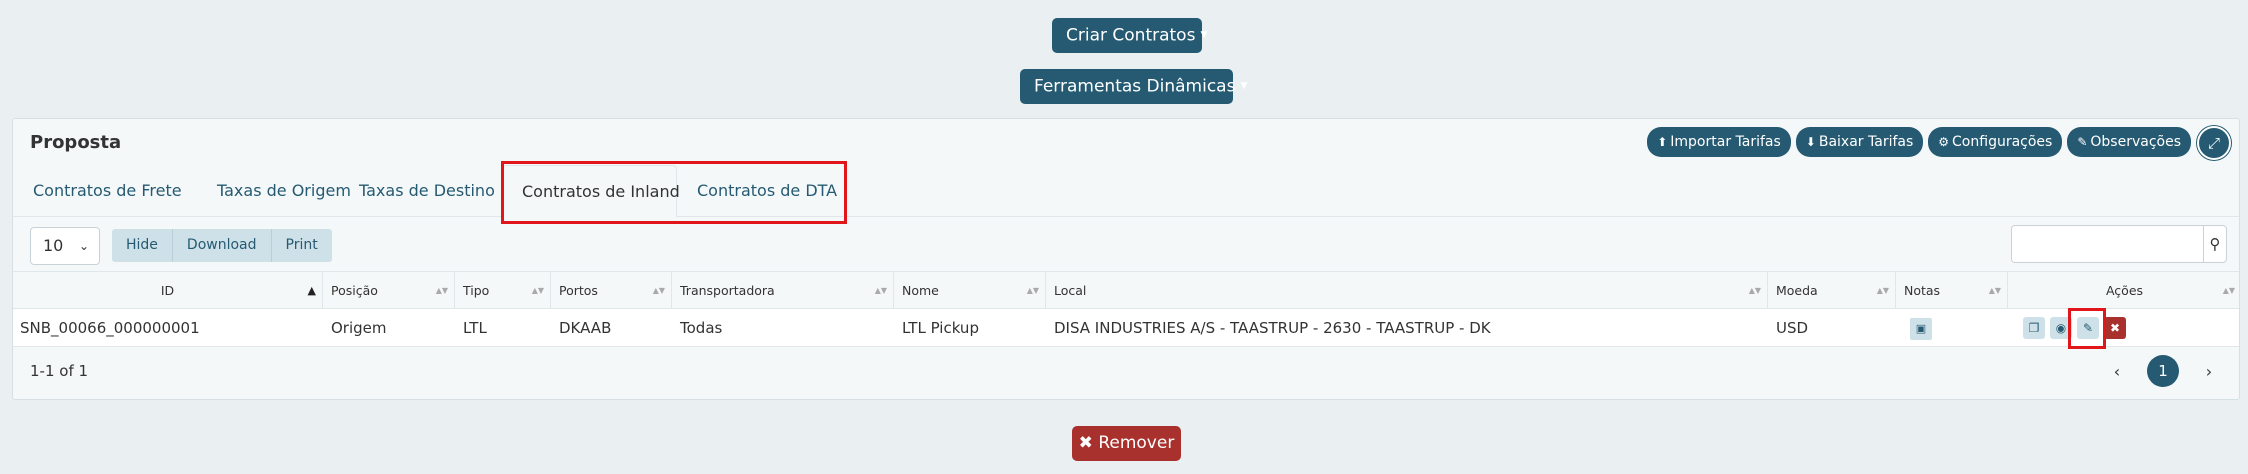  What do you see at coordinates (585, 328) in the screenshot?
I see `cell-portos: DKAAB` at bounding box center [585, 328].